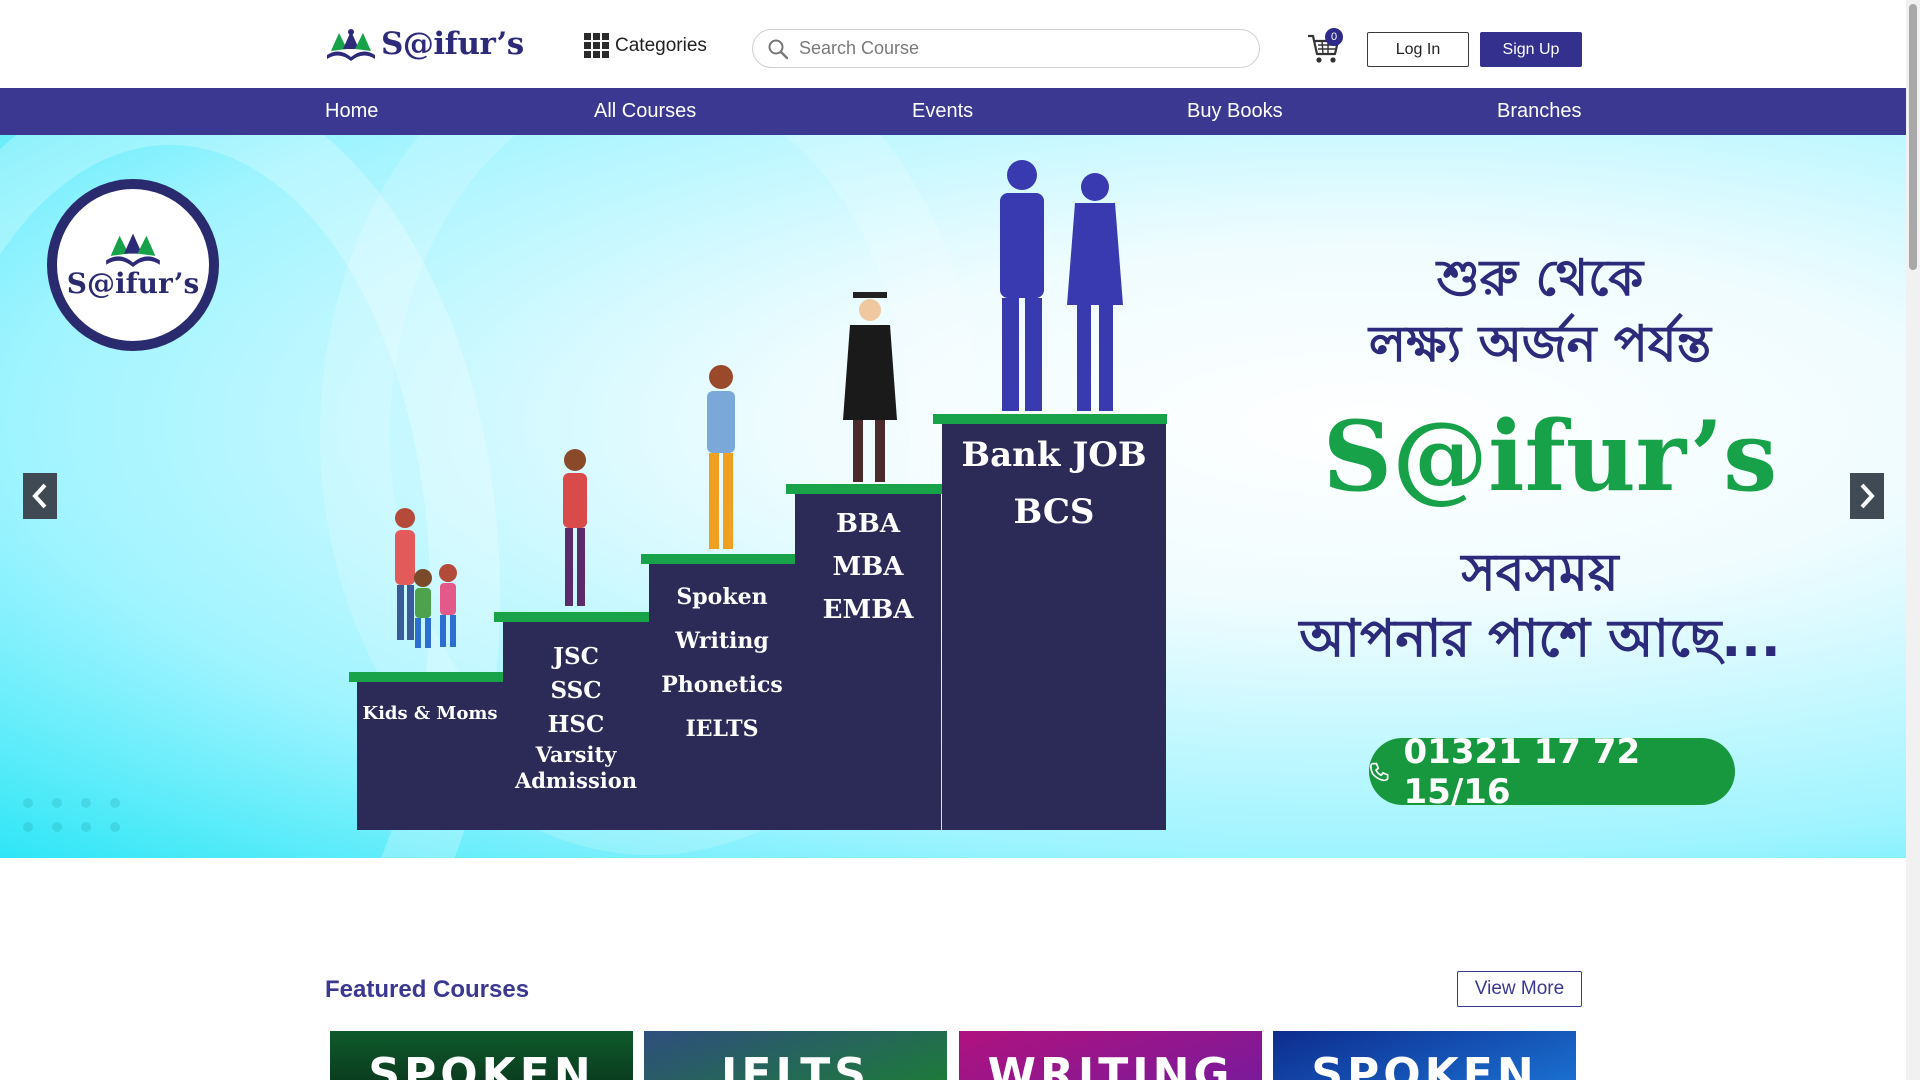 Image resolution: width=1920 pixels, height=1080 pixels. What do you see at coordinates (576, 724) in the screenshot?
I see `stair-line: HSC` at bounding box center [576, 724].